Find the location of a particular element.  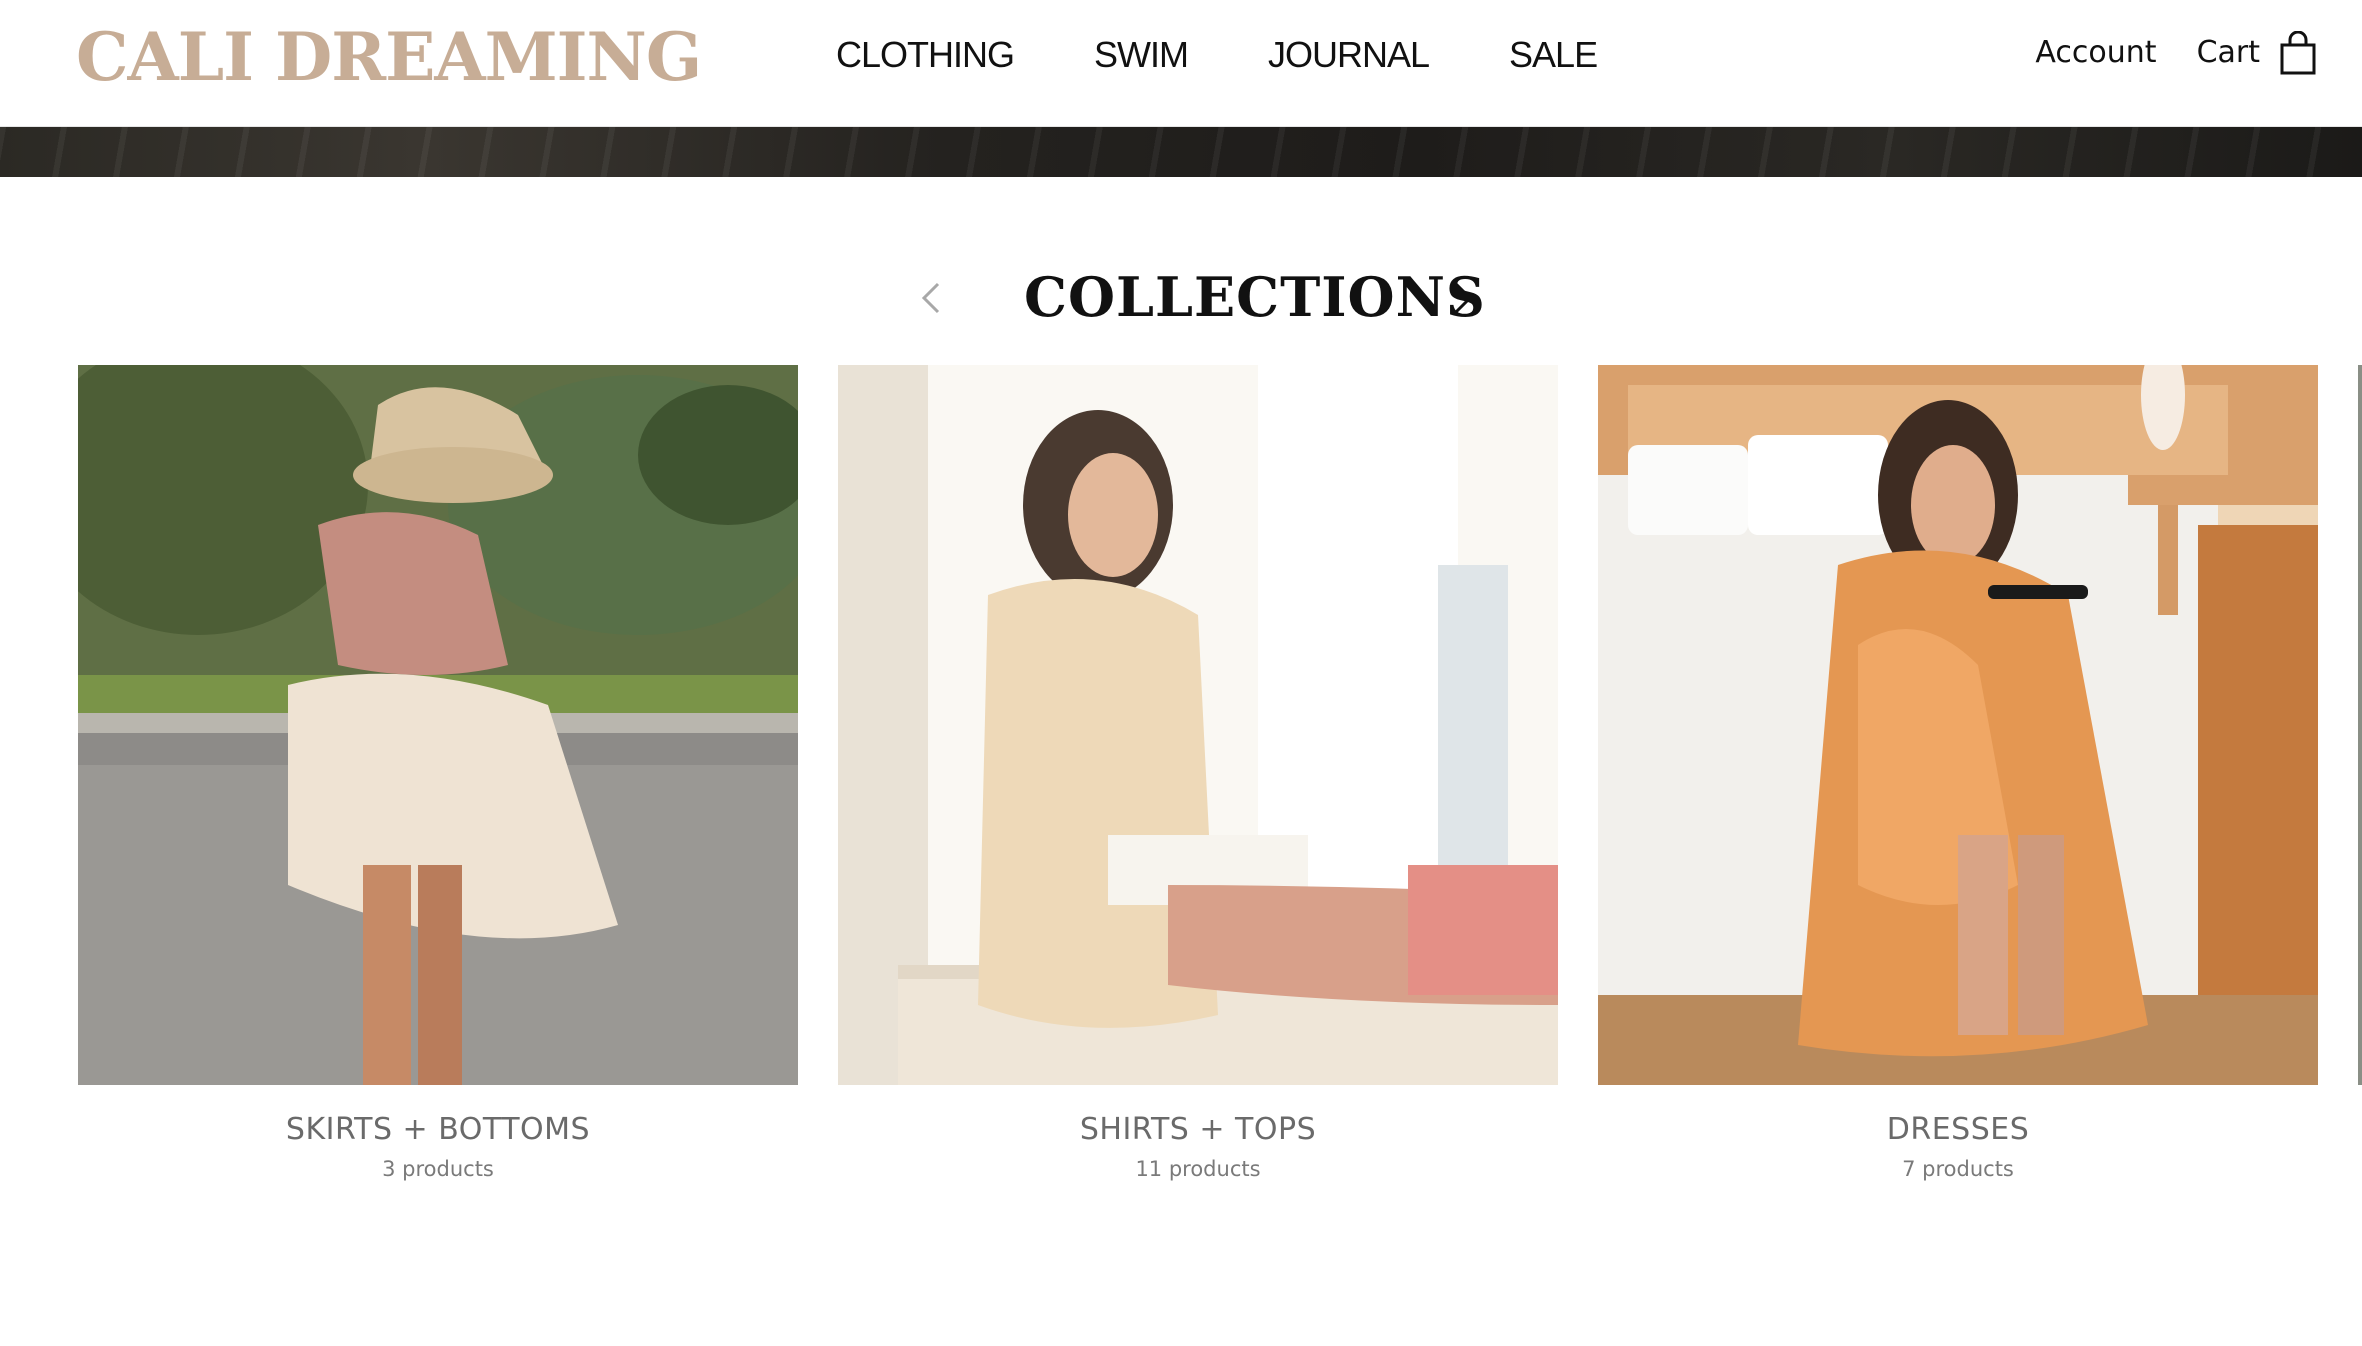

shopping-bag-icon is located at coordinates (2298, 52).